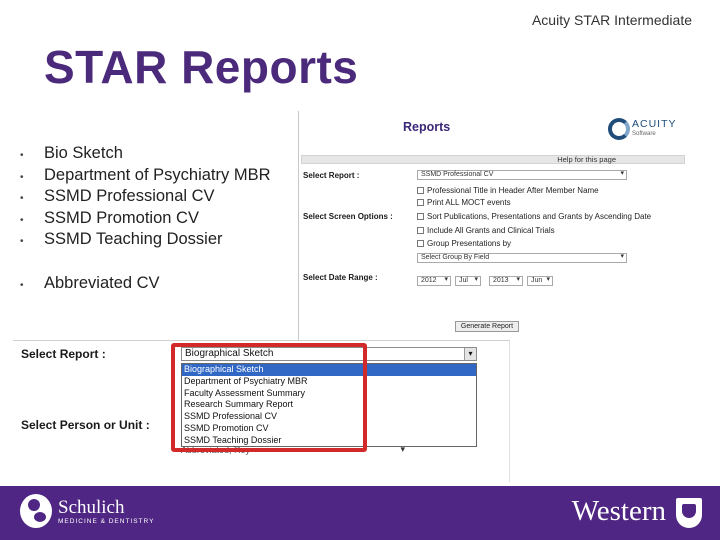 The height and width of the screenshot is (540, 720). I want to click on western-crest-icon, so click(689, 513).